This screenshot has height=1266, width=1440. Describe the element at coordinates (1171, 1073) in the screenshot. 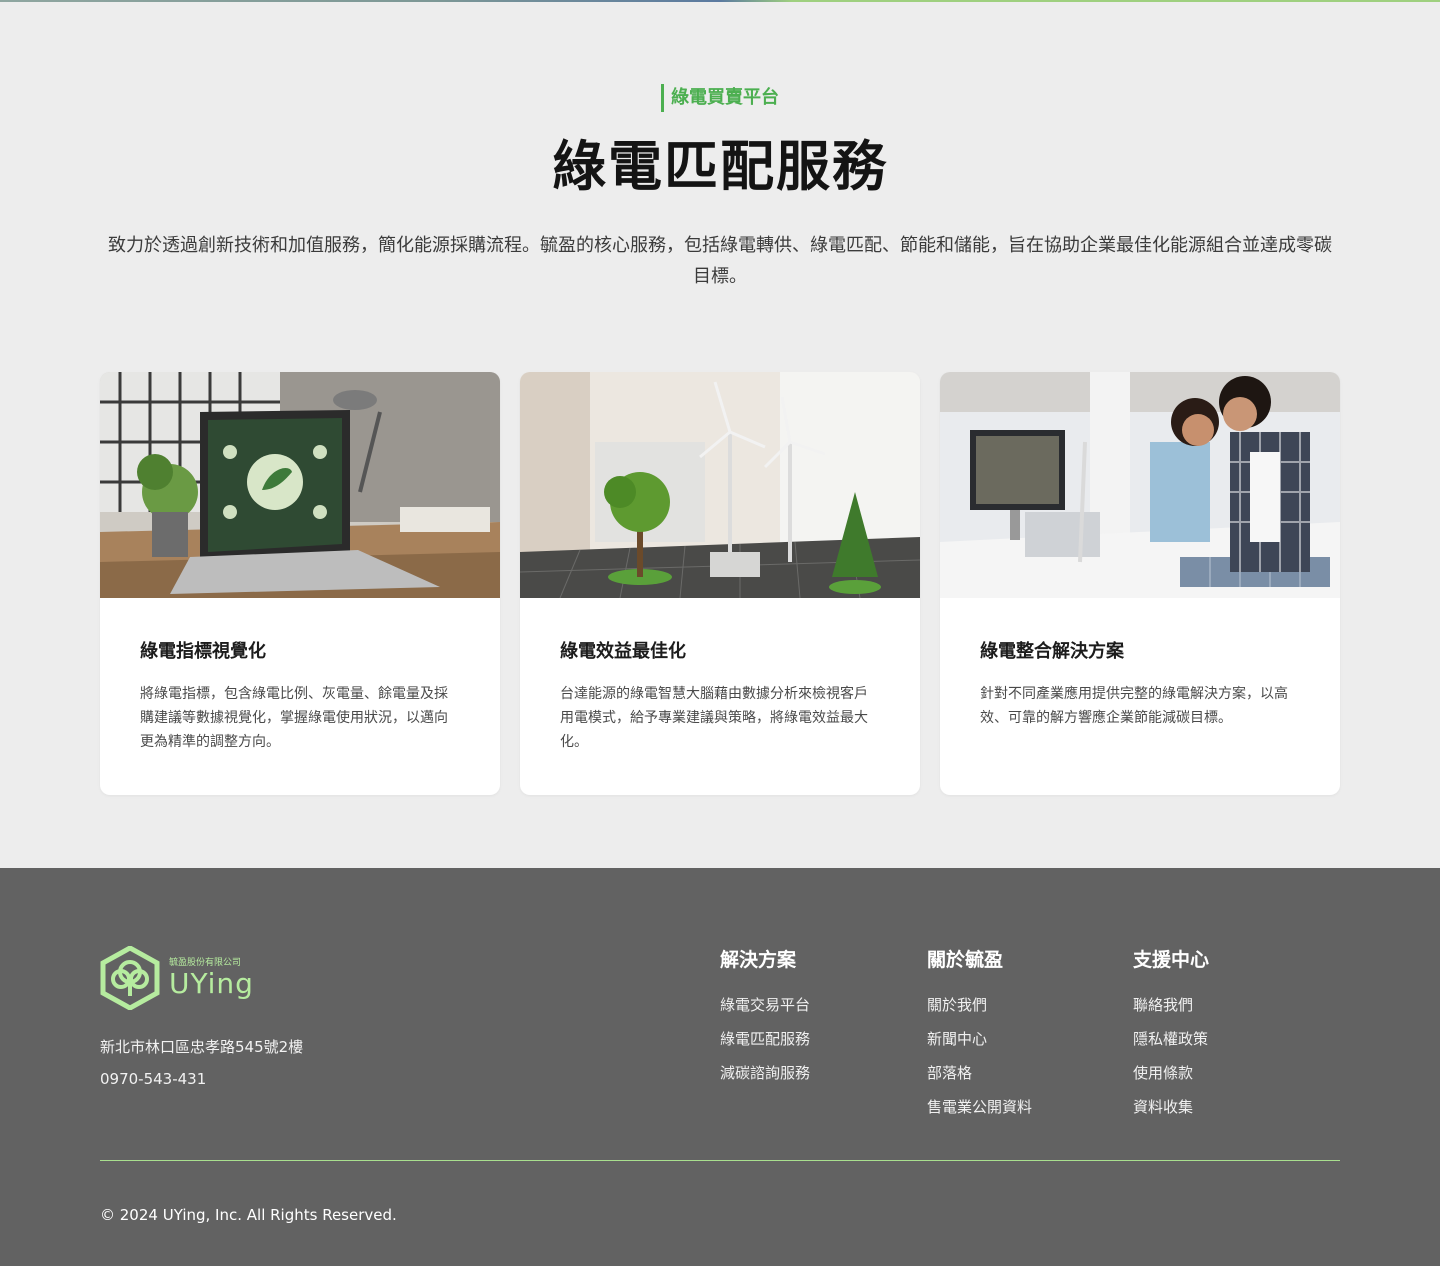

I see `footer-link: 使用條款` at that location.